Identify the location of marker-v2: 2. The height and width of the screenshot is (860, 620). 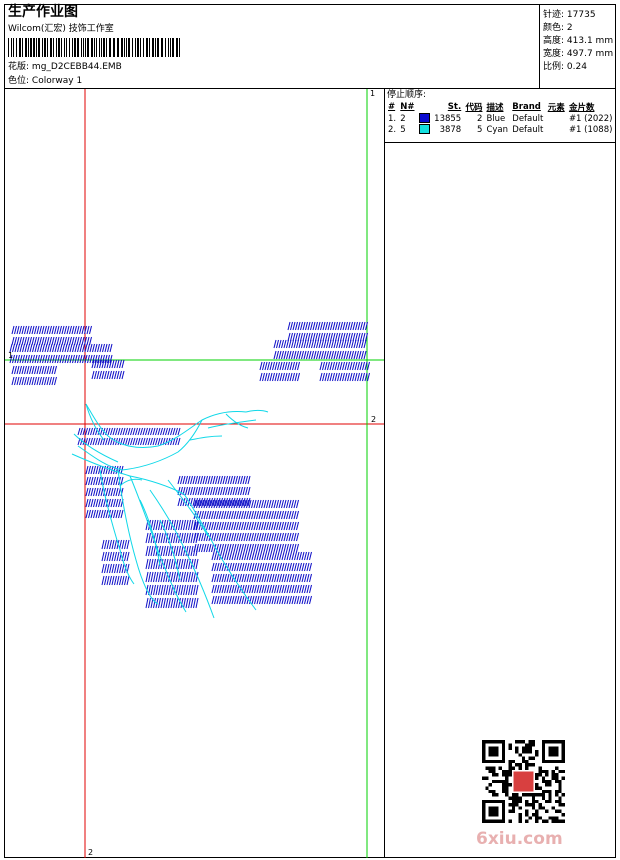
(91, 852).